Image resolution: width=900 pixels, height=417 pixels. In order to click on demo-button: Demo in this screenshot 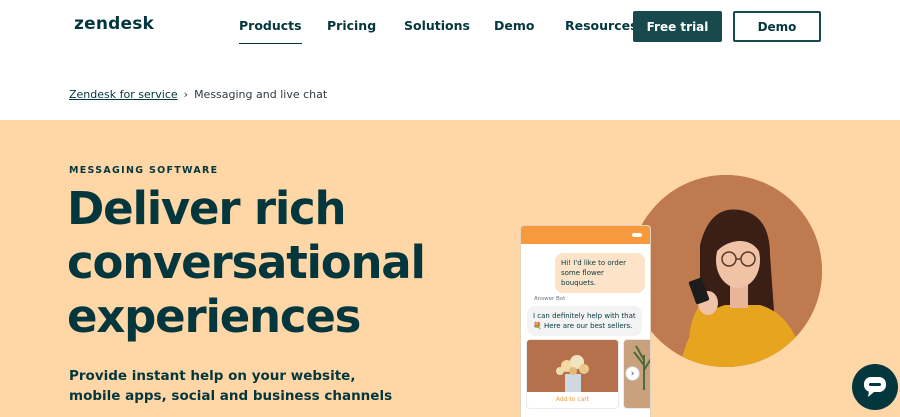, I will do `click(777, 26)`.